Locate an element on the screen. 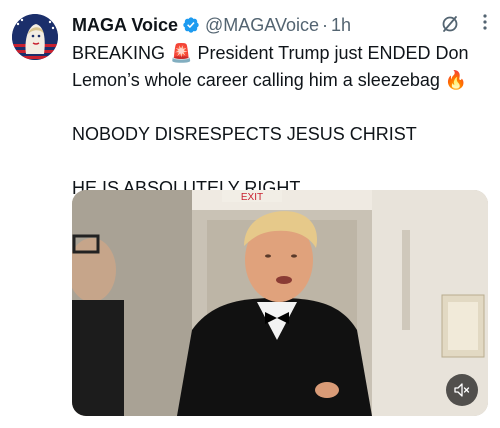  tweet-header: MAGA Voice @MAGAVoice · 1h is located at coordinates (280, 25).